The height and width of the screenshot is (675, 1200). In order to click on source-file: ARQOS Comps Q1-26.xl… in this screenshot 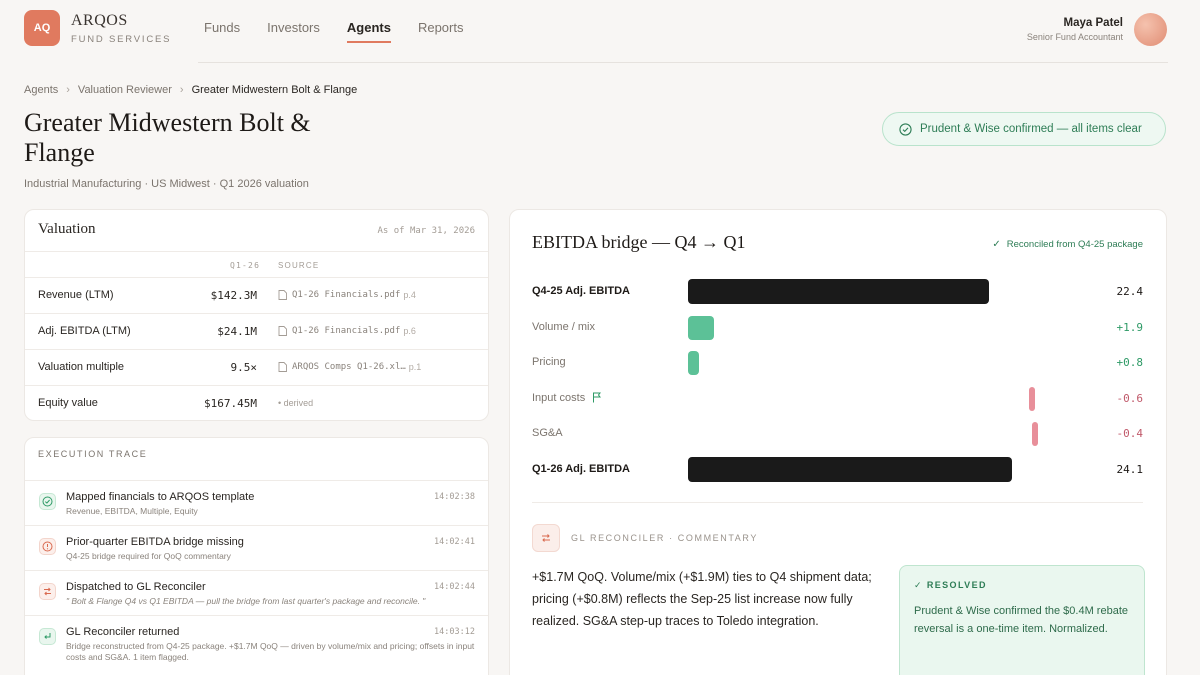, I will do `click(349, 367)`.